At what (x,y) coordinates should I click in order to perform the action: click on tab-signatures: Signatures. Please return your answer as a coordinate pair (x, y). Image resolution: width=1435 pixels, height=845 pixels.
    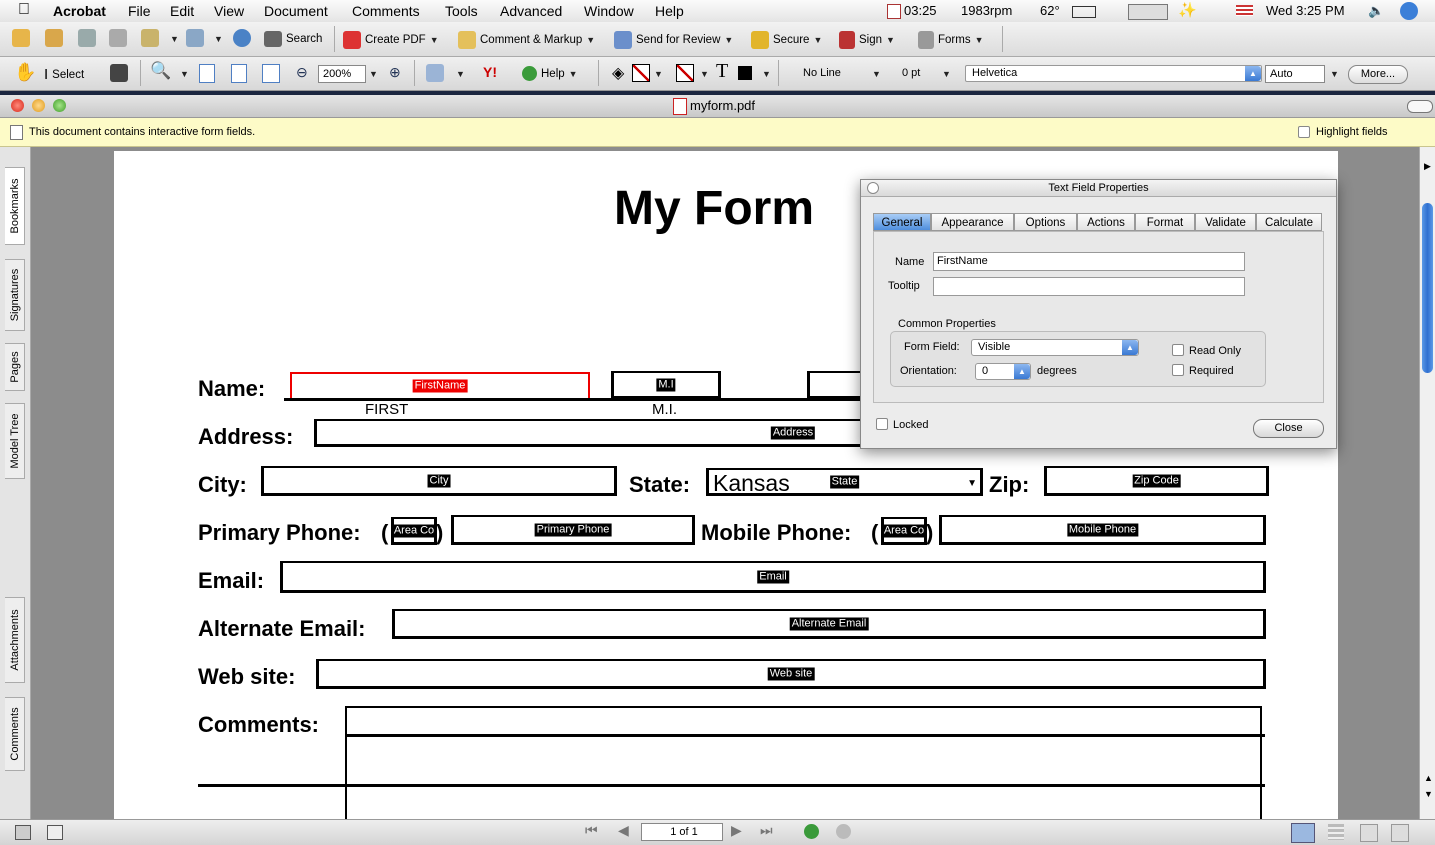
    Looking at the image, I should click on (15, 295).